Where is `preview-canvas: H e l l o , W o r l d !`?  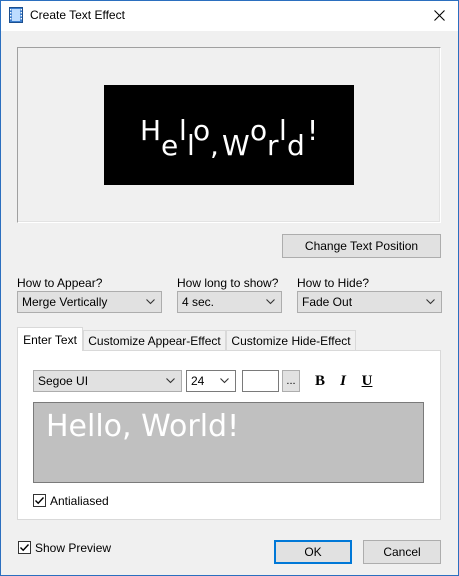 preview-canvas: H e l l o , W o r l d ! is located at coordinates (229, 135).